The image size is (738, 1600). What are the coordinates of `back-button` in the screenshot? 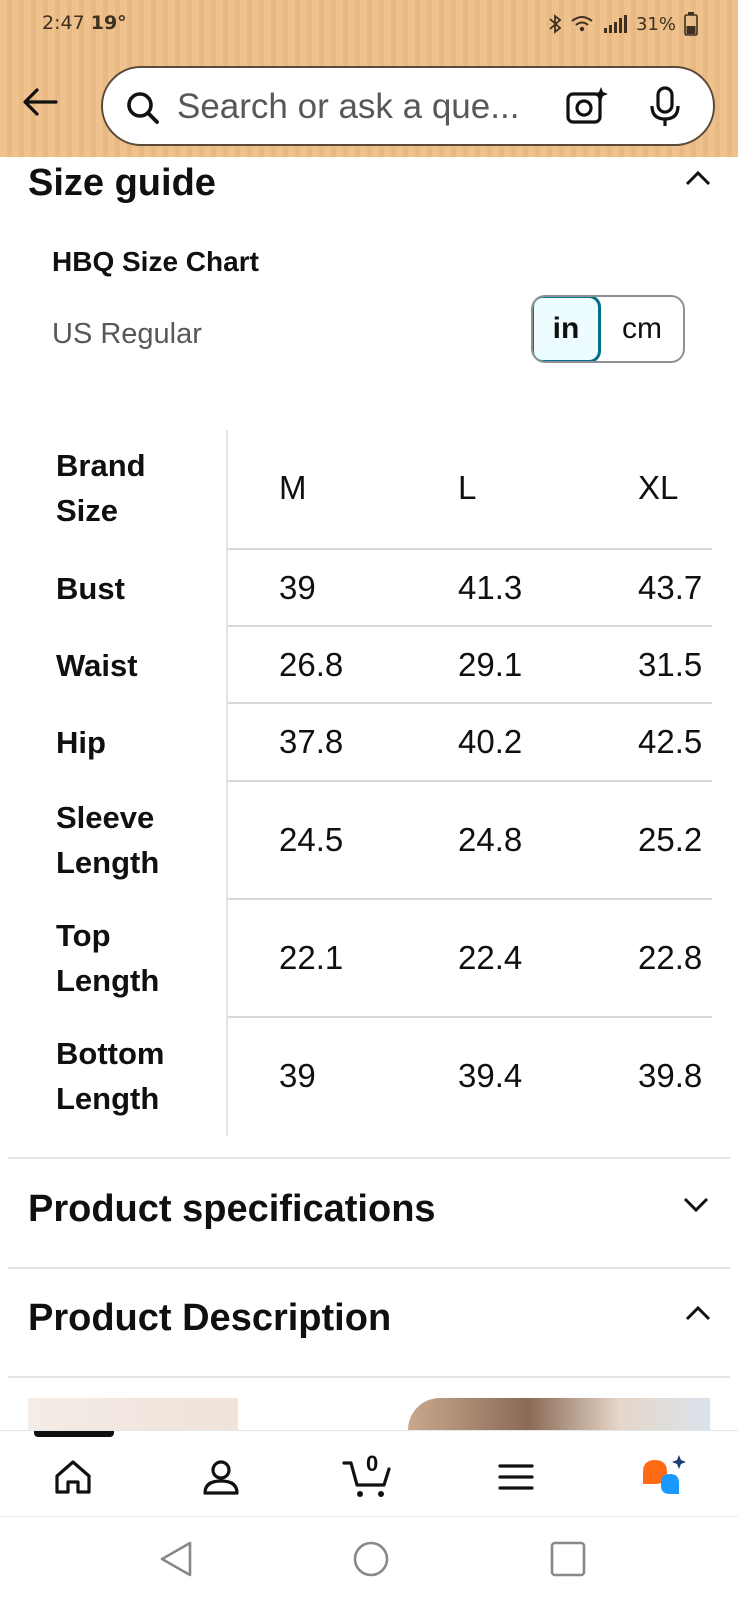 It's located at (40, 102).